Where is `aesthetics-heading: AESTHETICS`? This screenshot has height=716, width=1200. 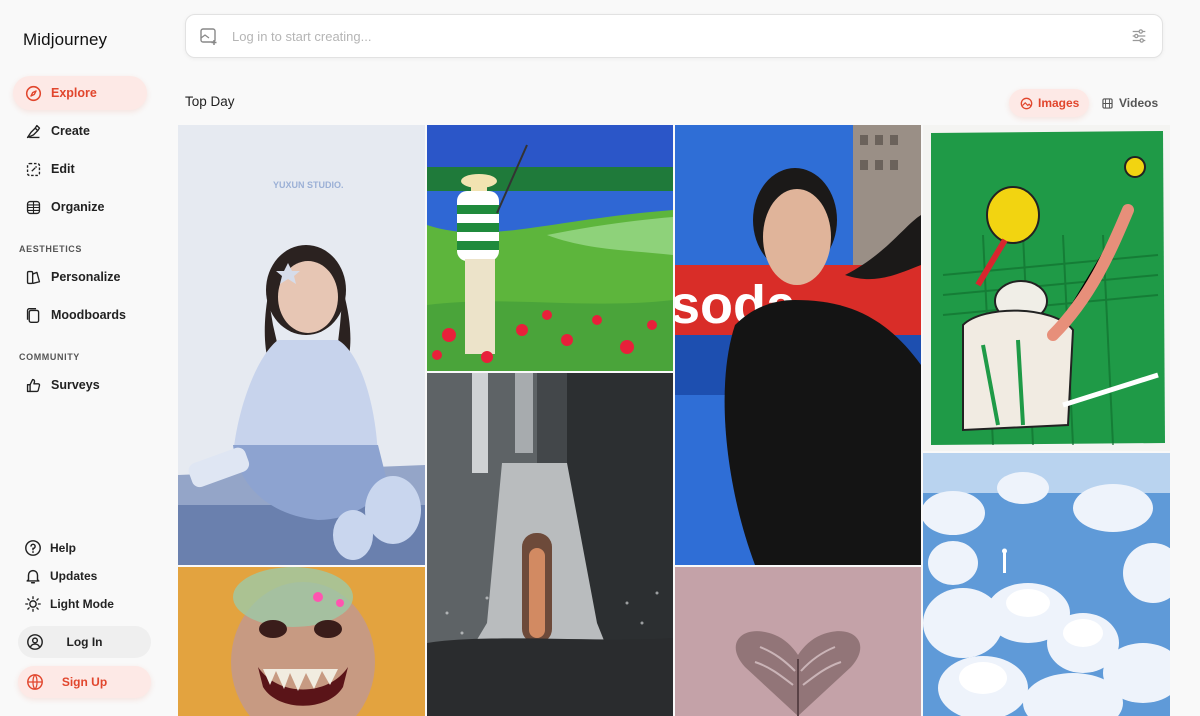 aesthetics-heading: AESTHETICS is located at coordinates (51, 249).